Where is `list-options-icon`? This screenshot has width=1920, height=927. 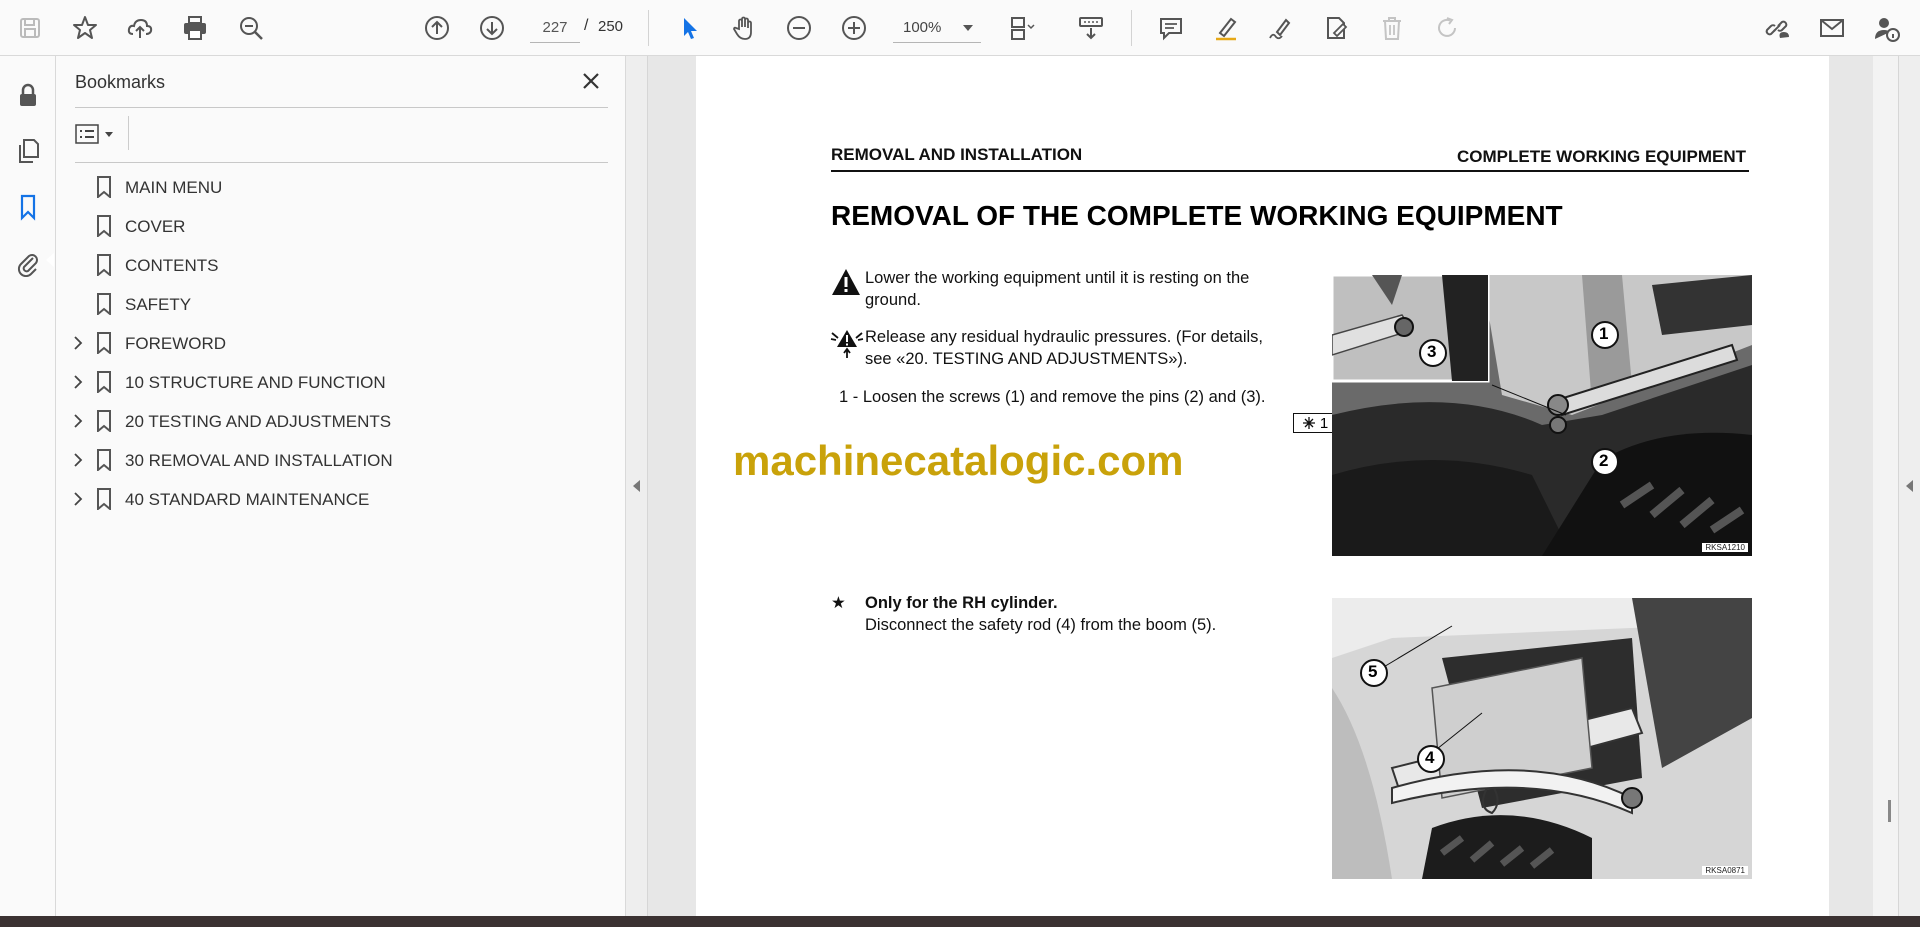
list-options-icon is located at coordinates (87, 134).